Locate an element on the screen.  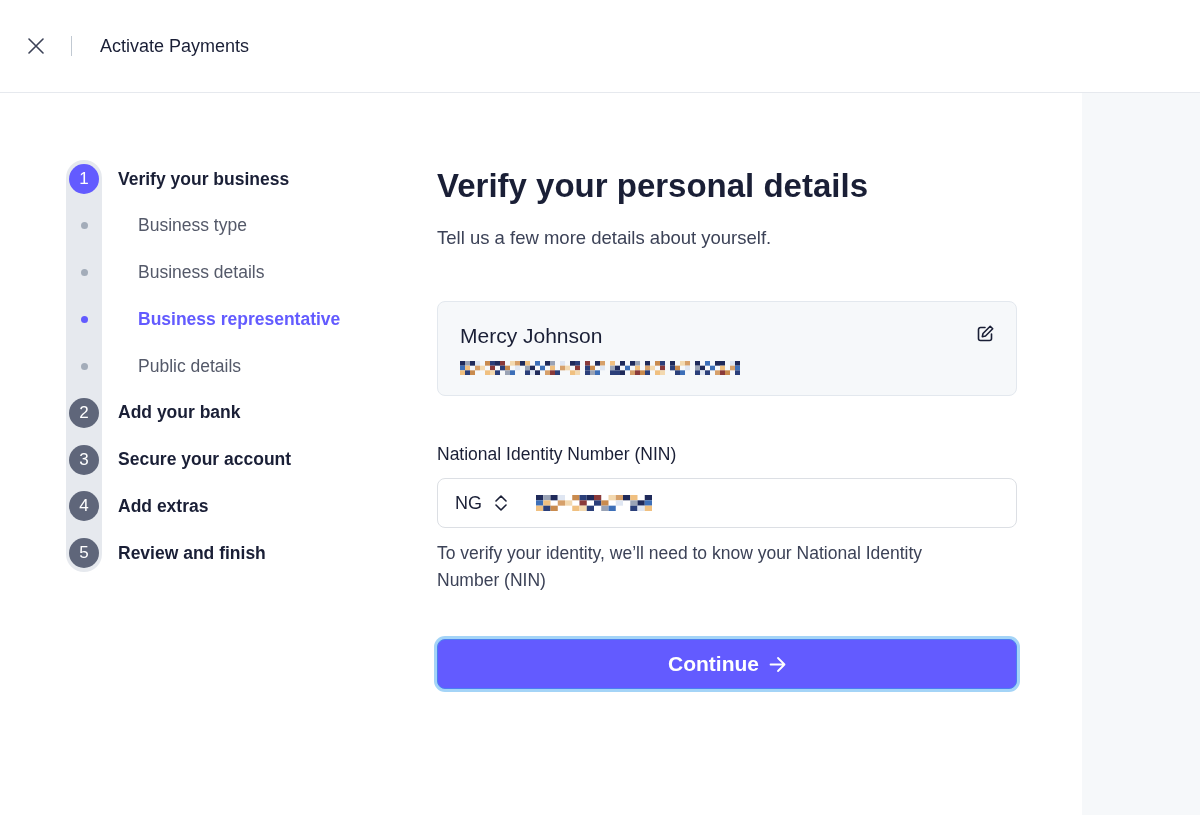
person-name: Mercy Johnson is located at coordinates (531, 336).